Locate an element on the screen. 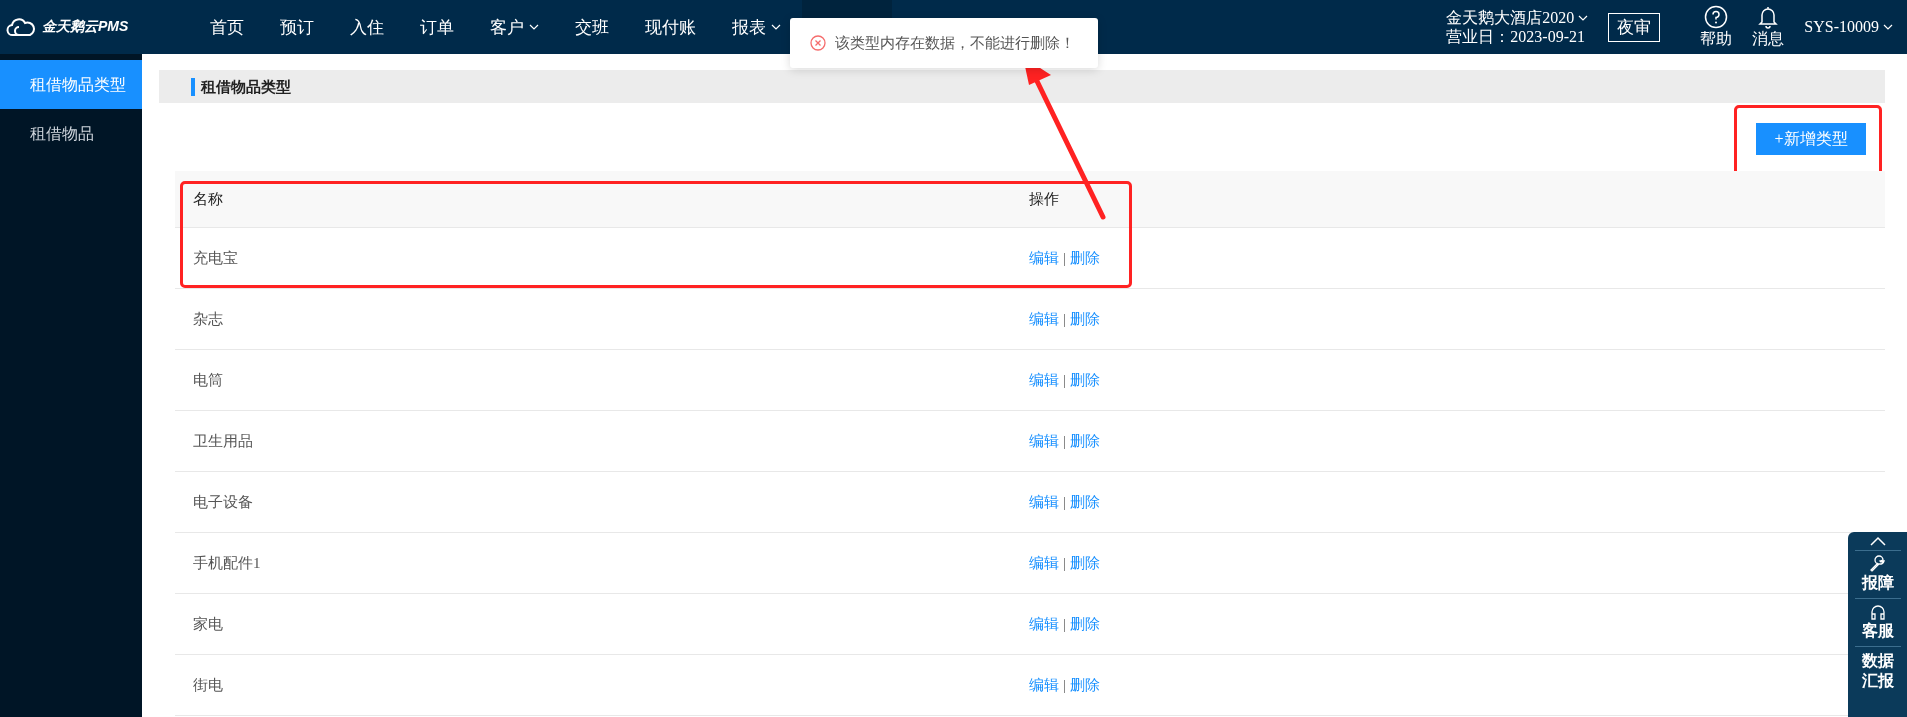  nav-tab: 入住 is located at coordinates (367, 27).